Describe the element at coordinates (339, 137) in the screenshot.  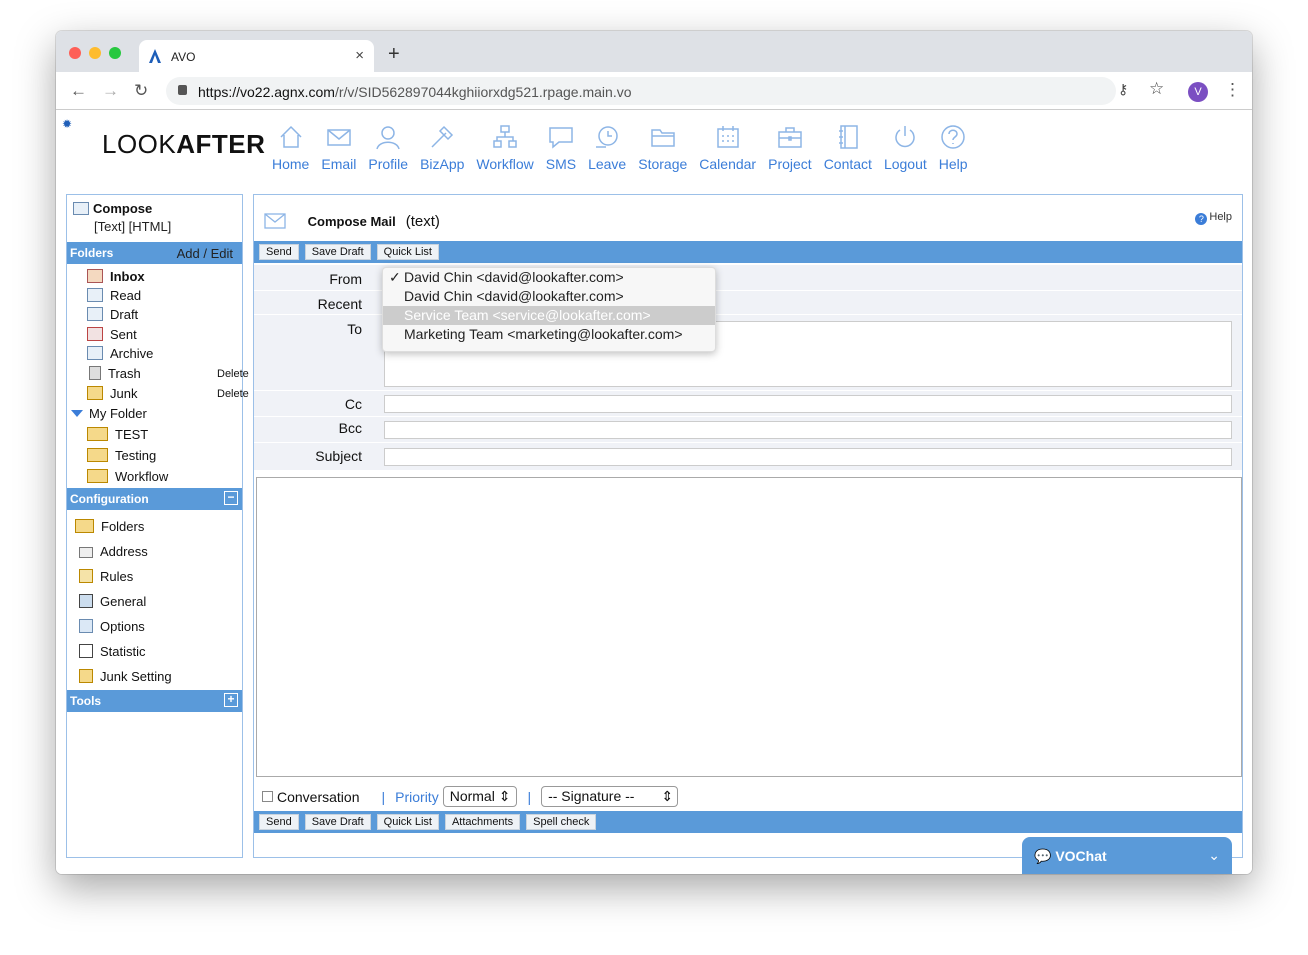
I see `email-icon` at that location.